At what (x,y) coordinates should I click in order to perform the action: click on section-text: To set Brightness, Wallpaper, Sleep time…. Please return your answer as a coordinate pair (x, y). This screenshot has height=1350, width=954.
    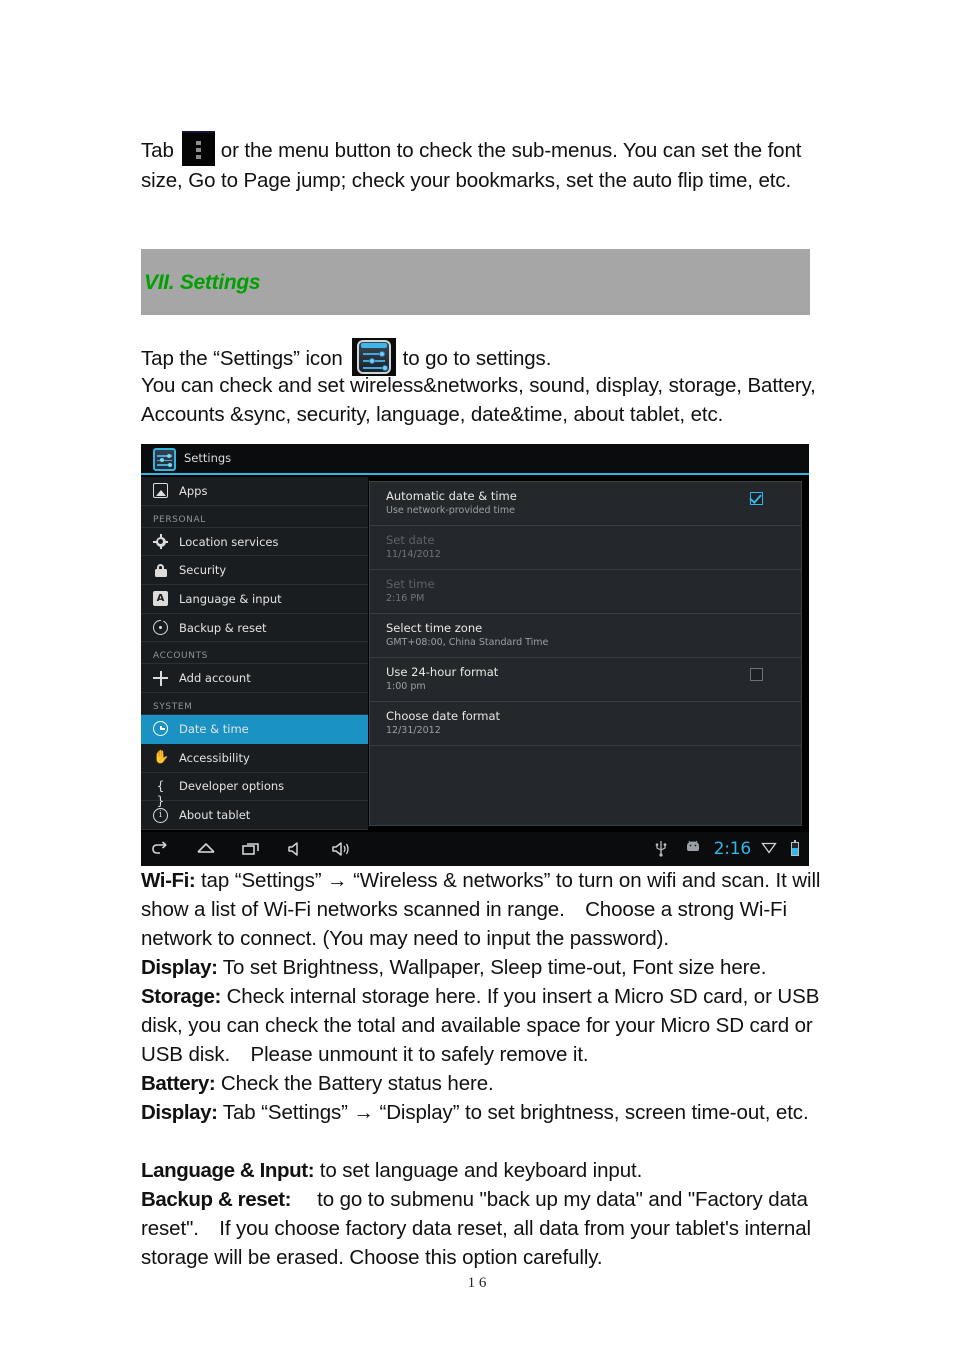
    Looking at the image, I should click on (494, 967).